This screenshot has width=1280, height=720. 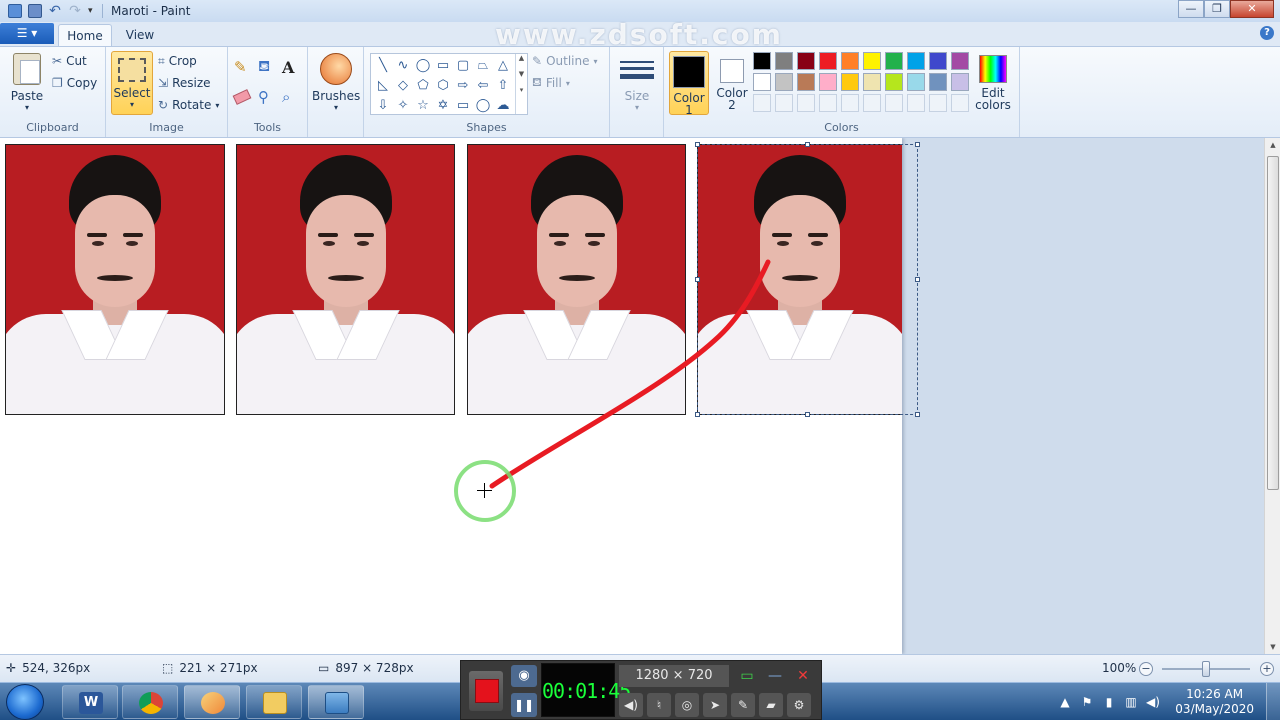 What do you see at coordinates (1273, 323) in the screenshot?
I see `scrollbar-thumb` at bounding box center [1273, 323].